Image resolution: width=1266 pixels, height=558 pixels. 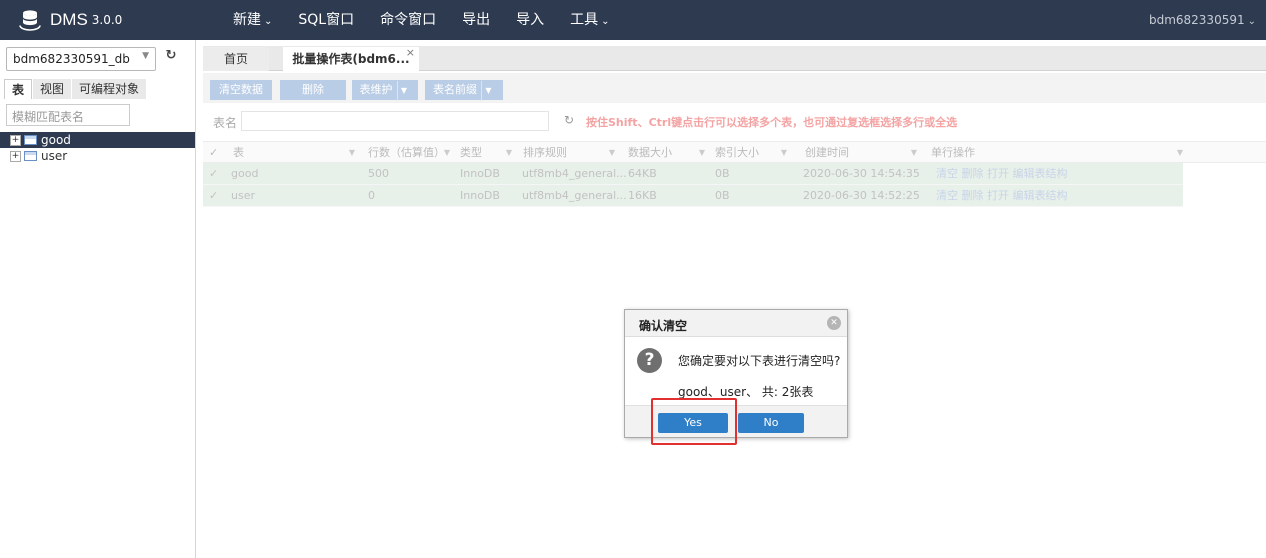 What do you see at coordinates (326, 20) in the screenshot?
I see `menu-sql-window: SQL窗口` at bounding box center [326, 20].